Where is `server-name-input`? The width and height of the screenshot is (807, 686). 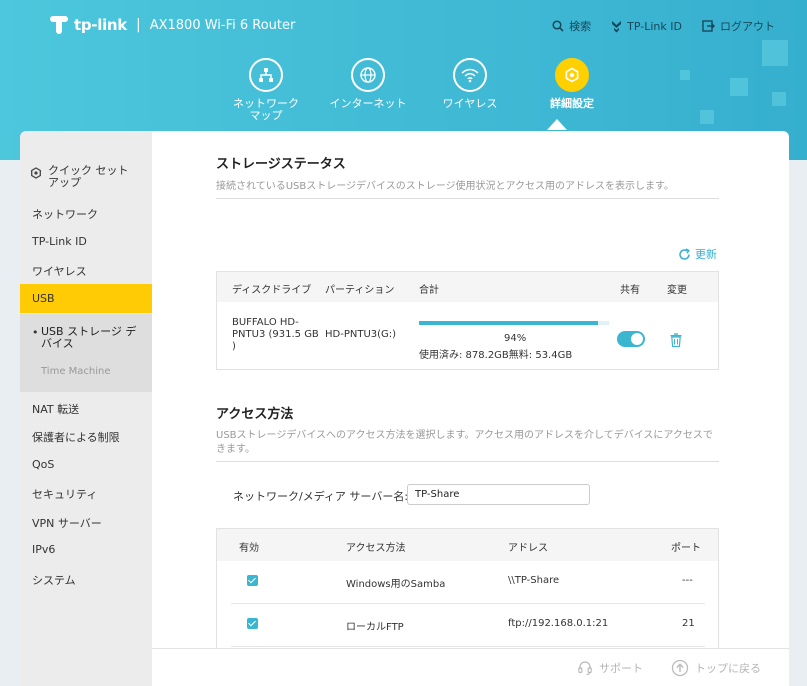
server-name-input is located at coordinates (498, 494).